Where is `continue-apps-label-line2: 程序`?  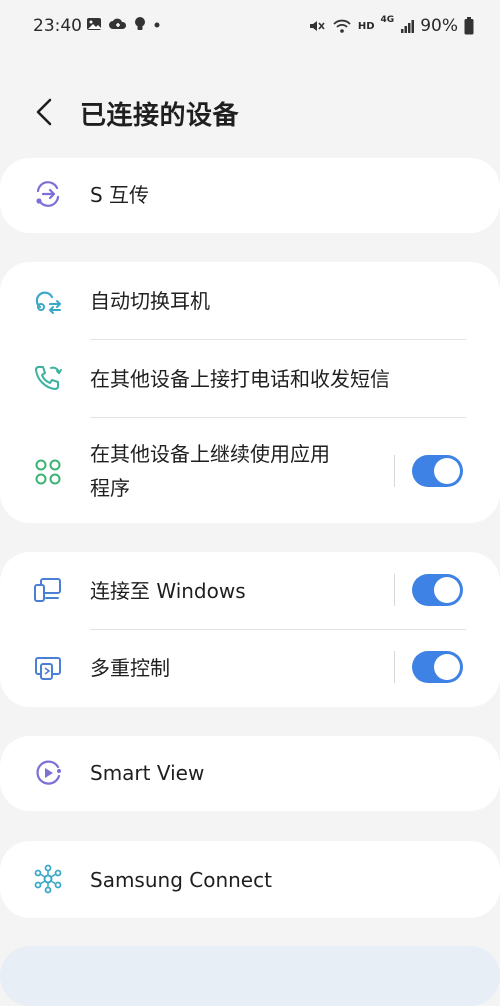 continue-apps-label-line2: 程序 is located at coordinates (110, 488).